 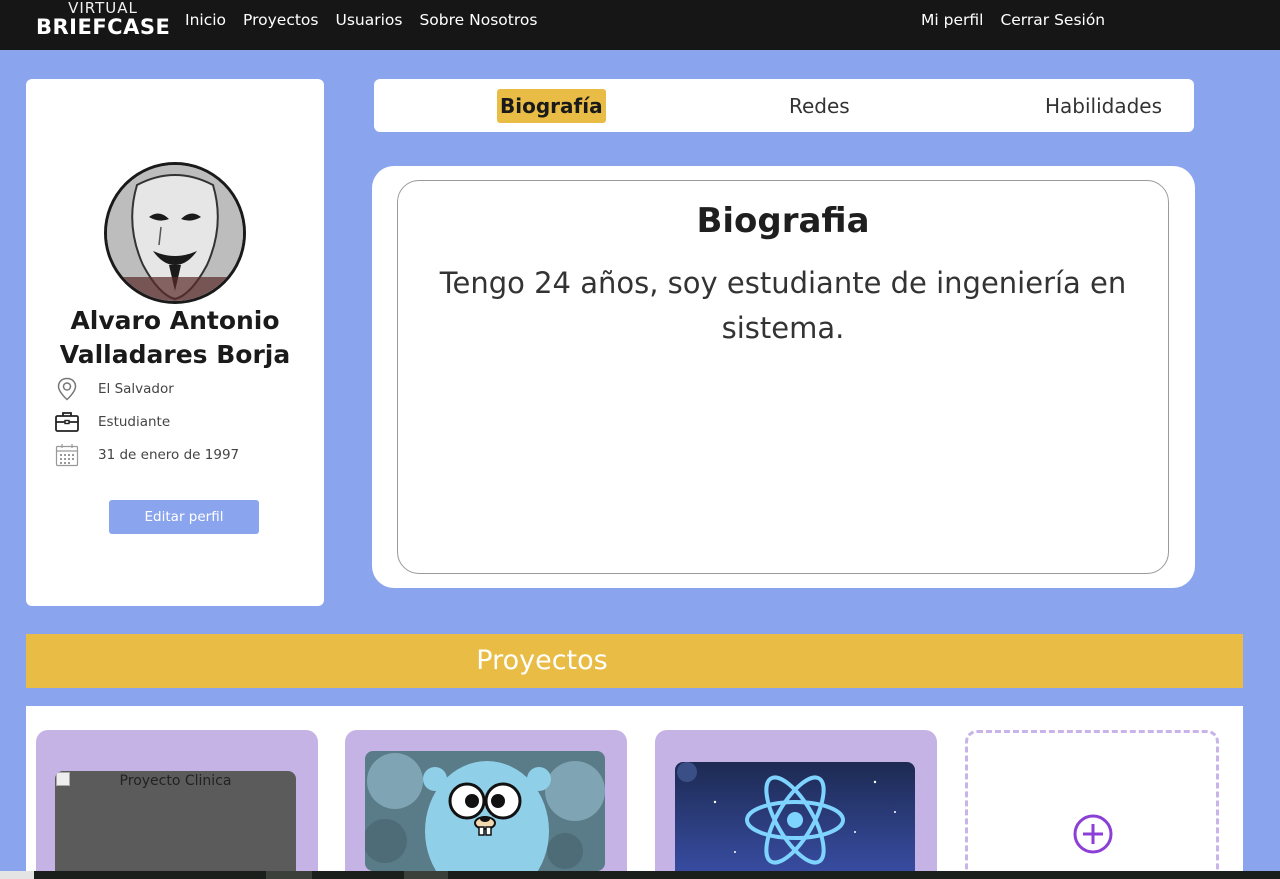 I want to click on projects-banner: Proyectos, so click(x=634, y=661).